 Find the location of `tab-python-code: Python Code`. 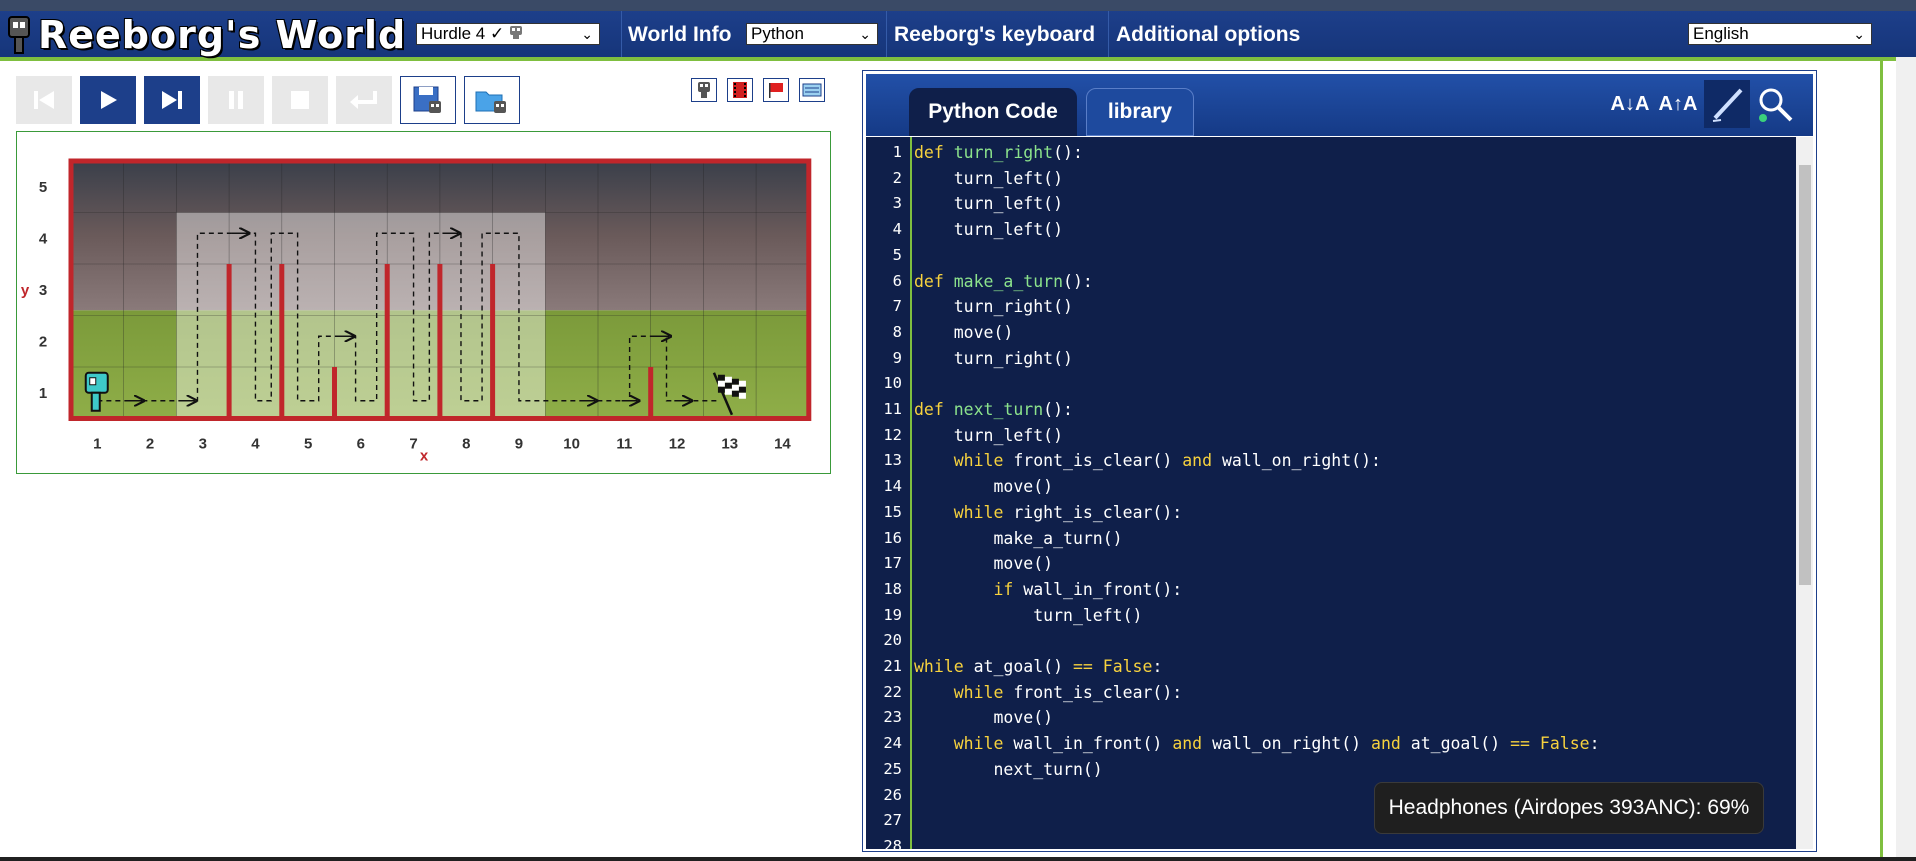

tab-python-code: Python Code is located at coordinates (993, 112).